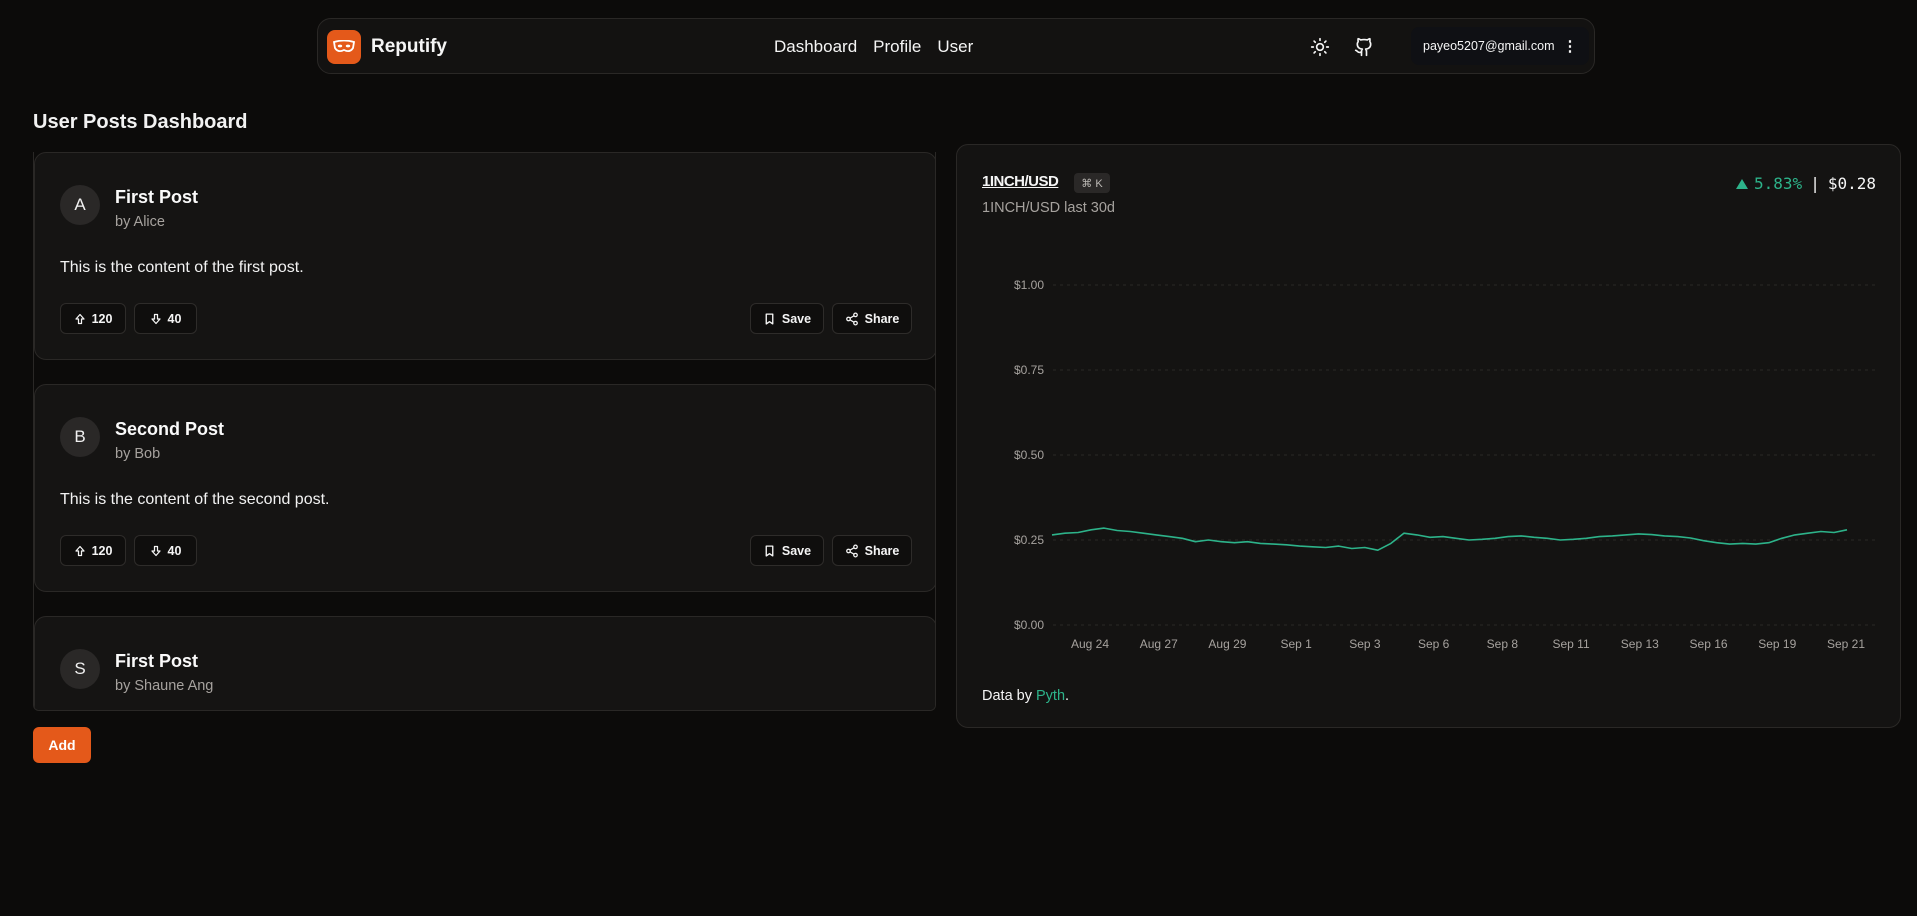 The width and height of the screenshot is (1917, 916). I want to click on x-tick-label: Sep 21, so click(1846, 644).